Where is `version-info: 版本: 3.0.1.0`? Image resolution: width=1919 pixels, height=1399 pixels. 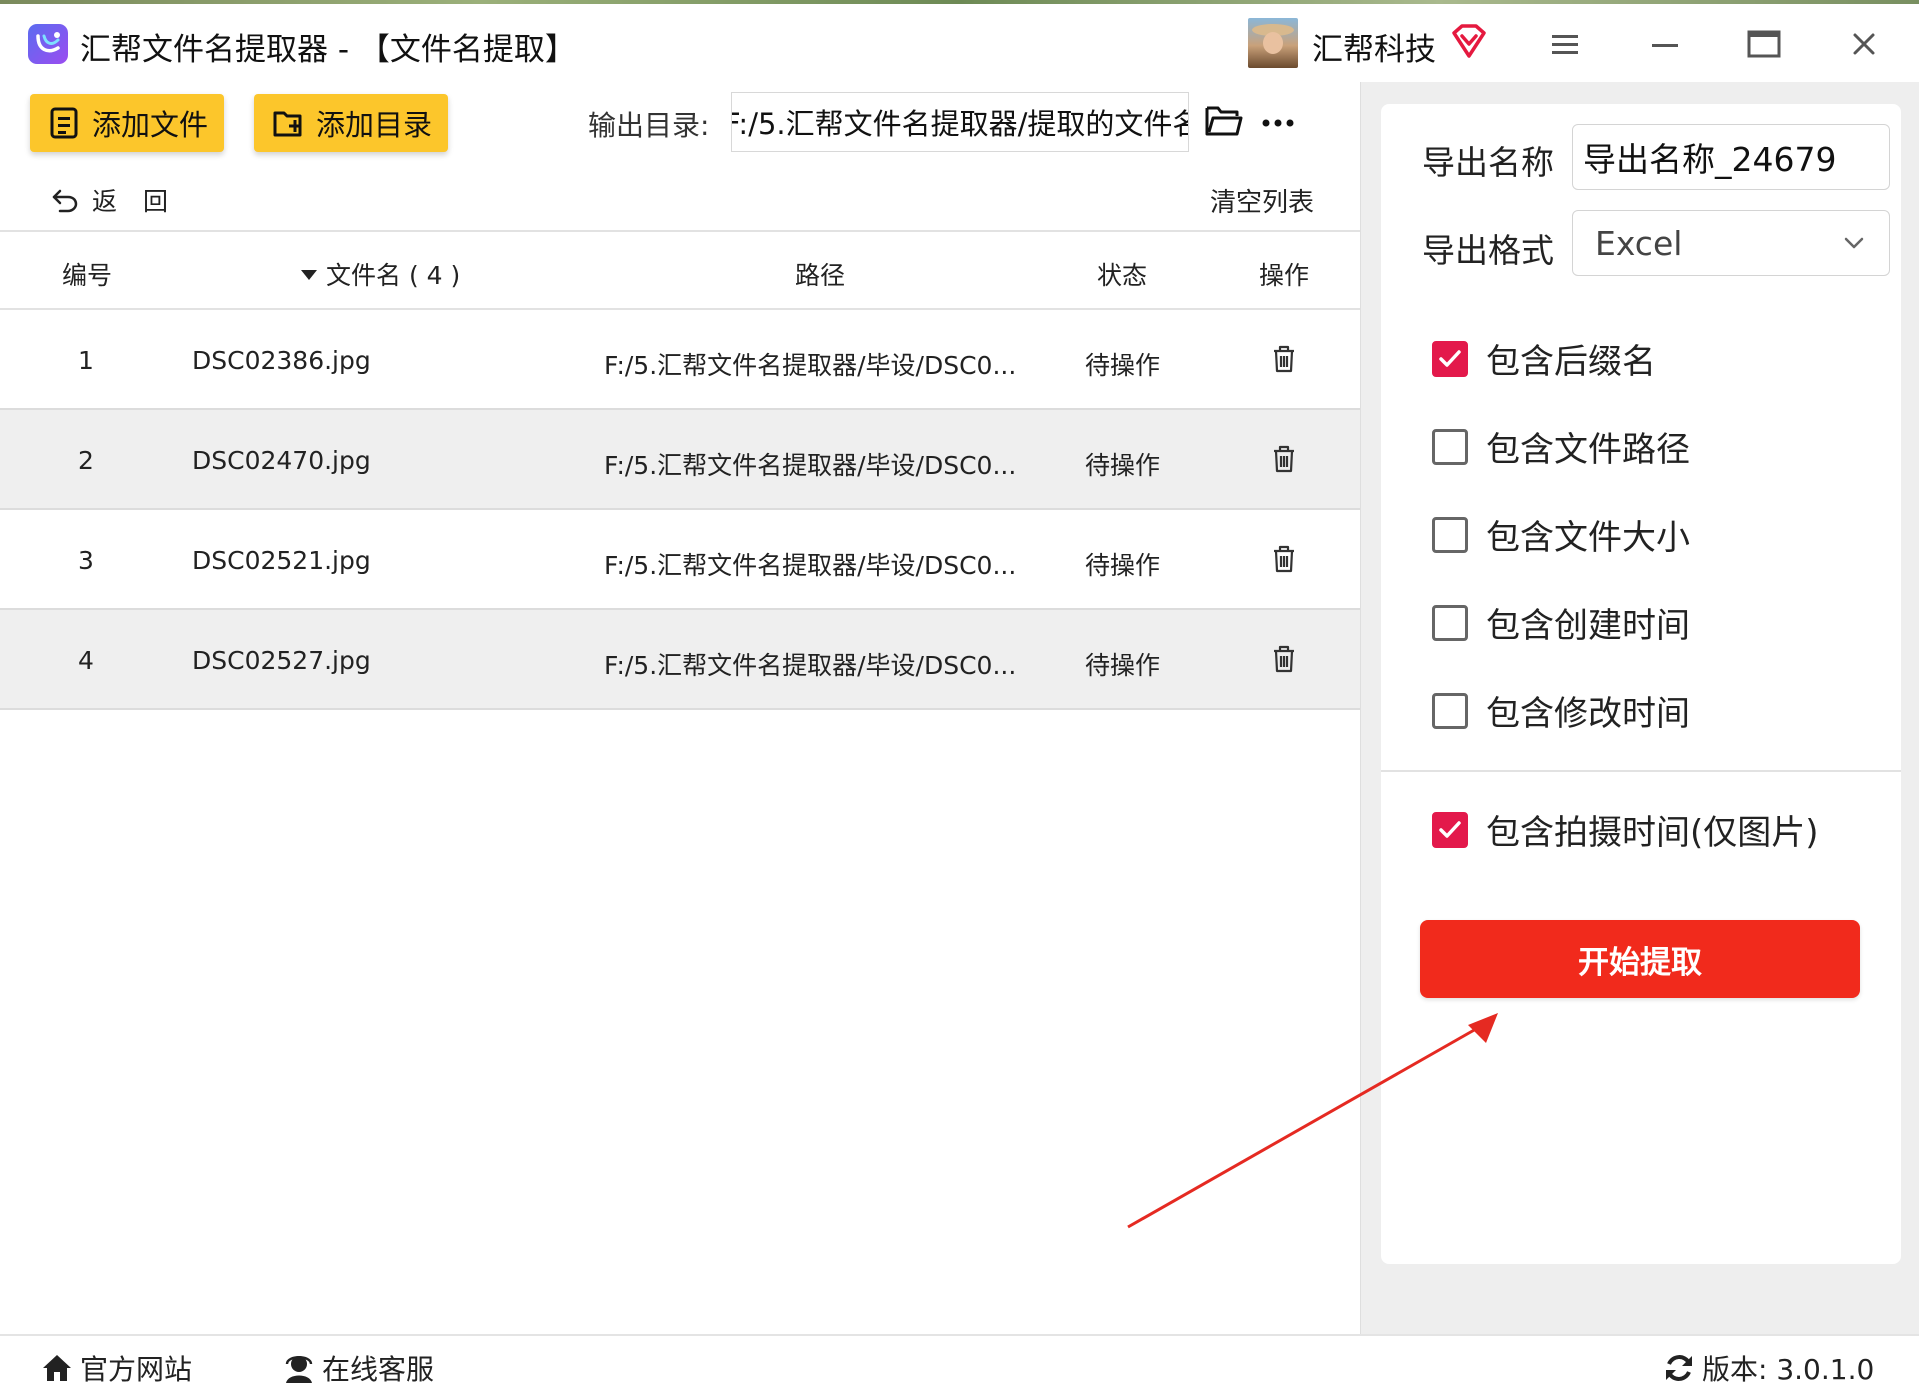
version-info: 版本: 3.0.1.0 is located at coordinates (1768, 1368).